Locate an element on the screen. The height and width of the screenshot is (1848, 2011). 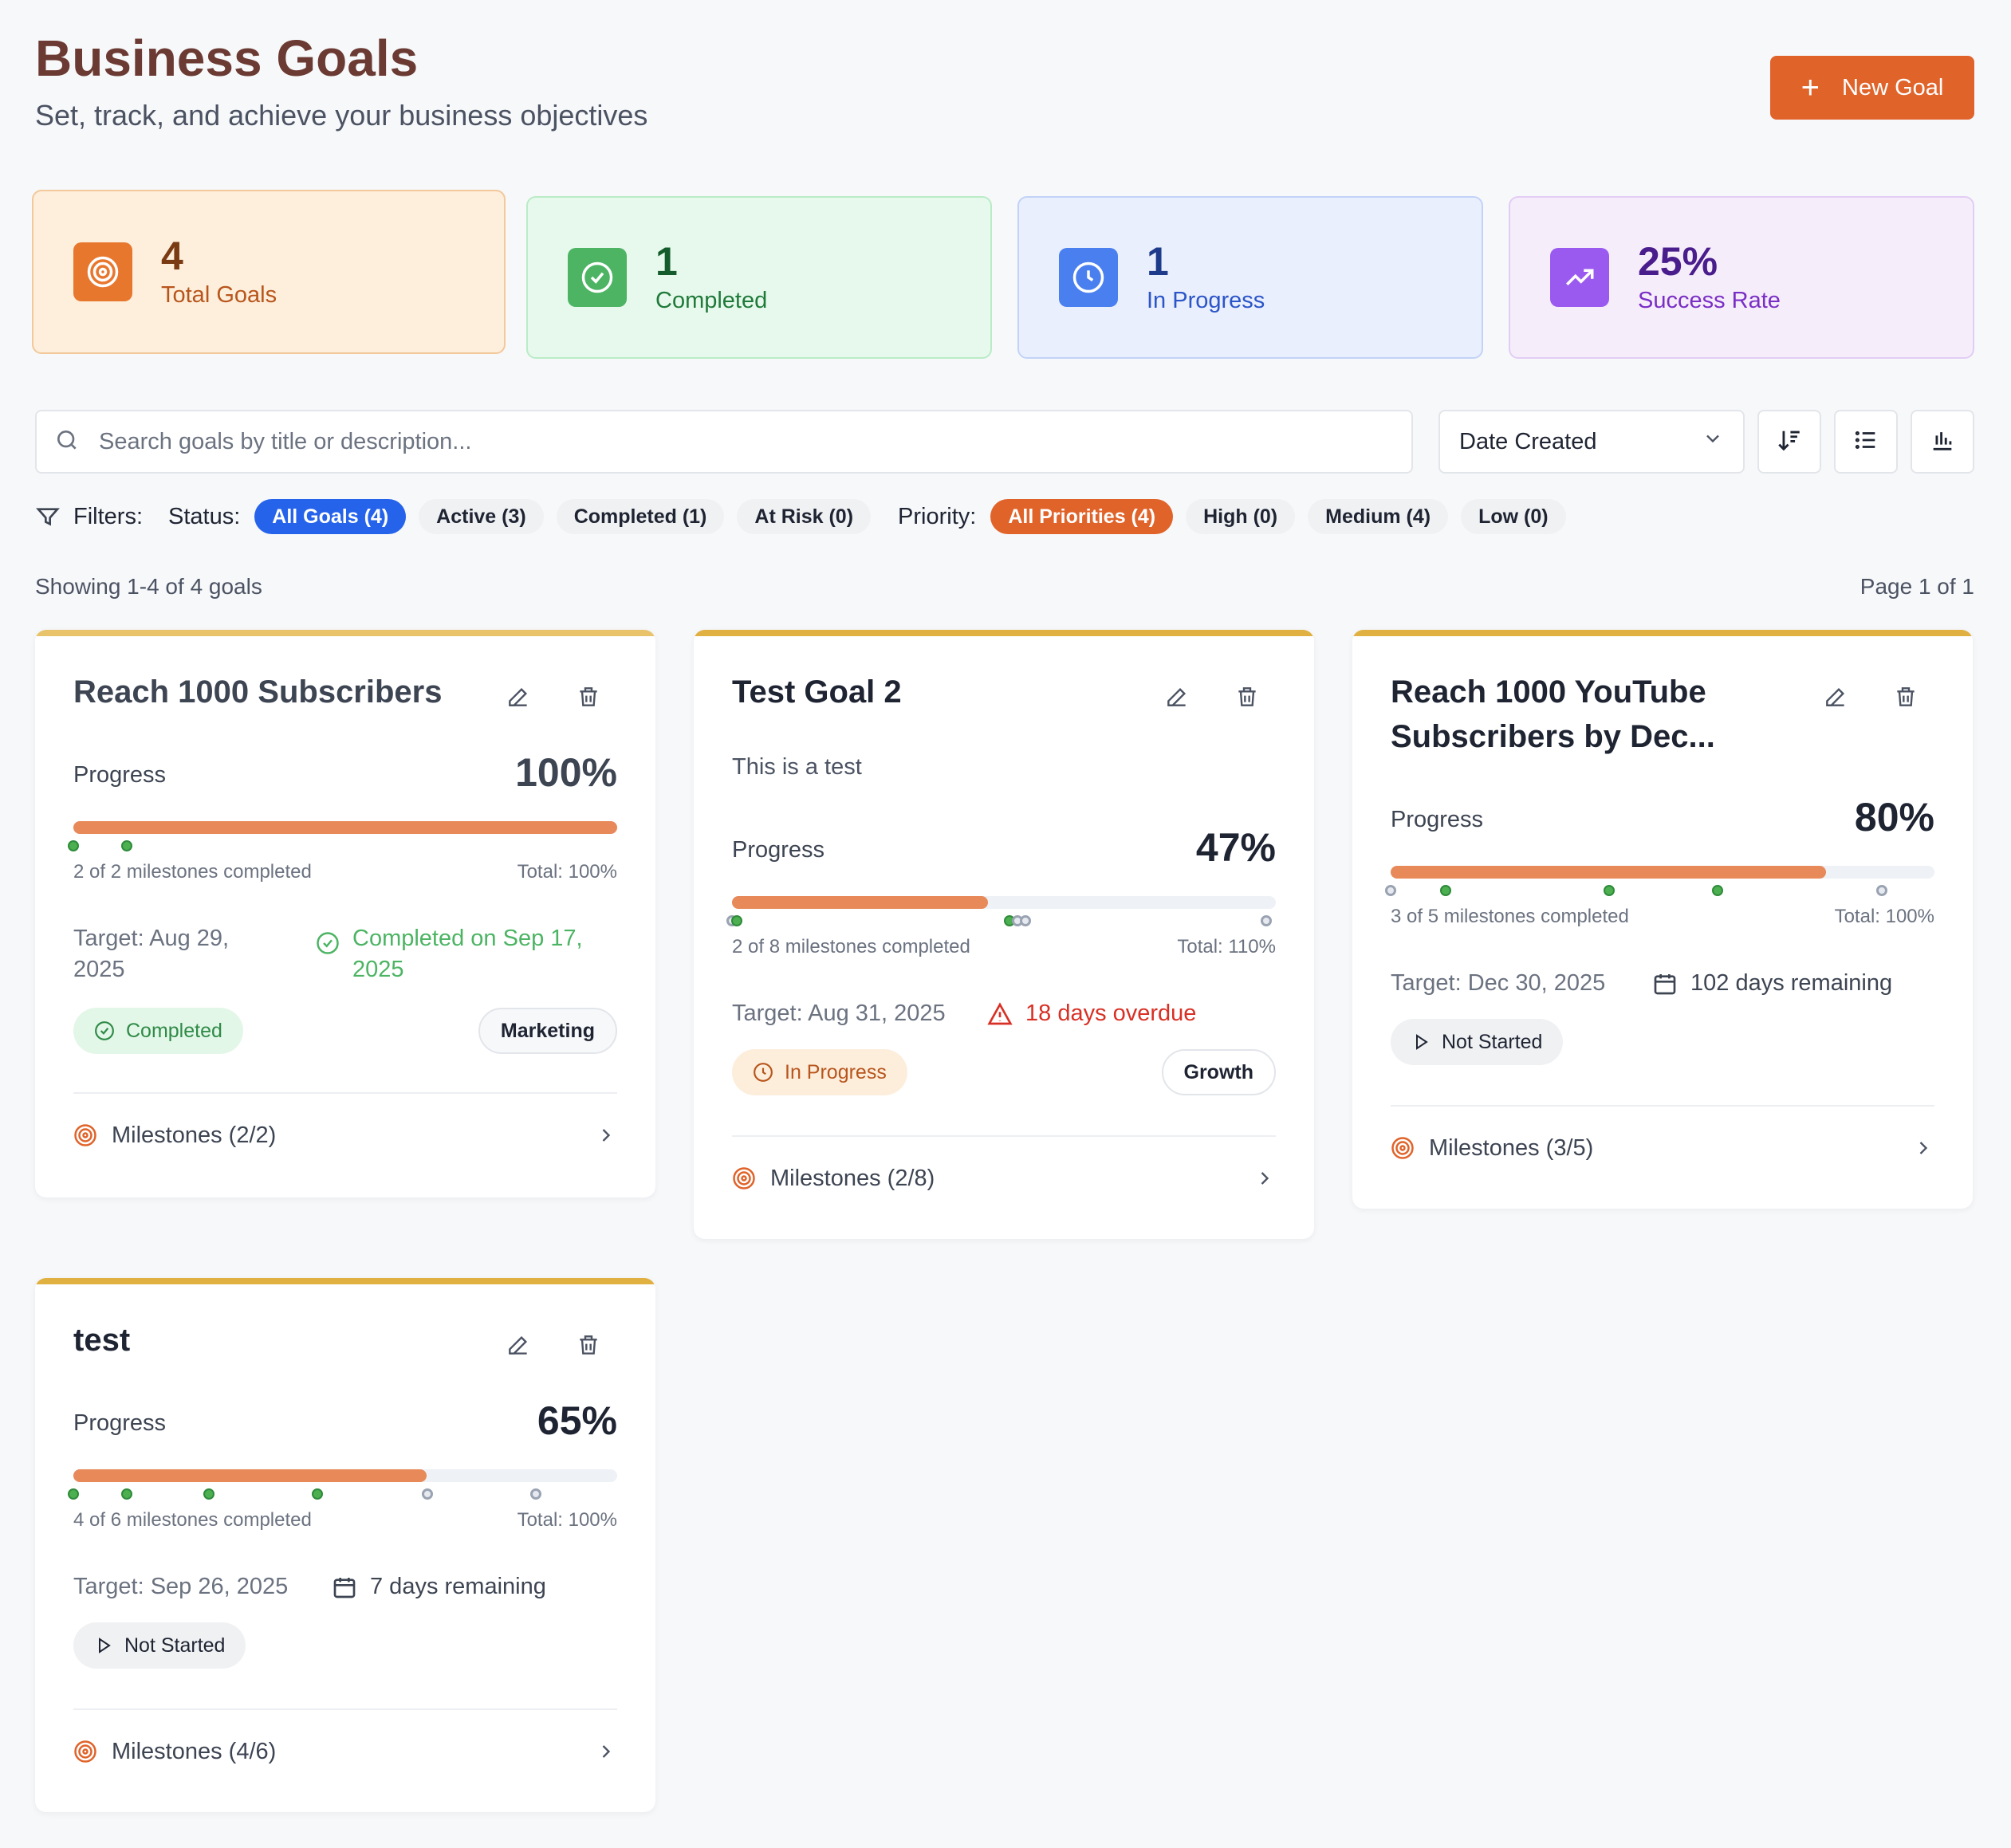
milestones-count: 4 of 6 milestones completed is located at coordinates (192, 1520).